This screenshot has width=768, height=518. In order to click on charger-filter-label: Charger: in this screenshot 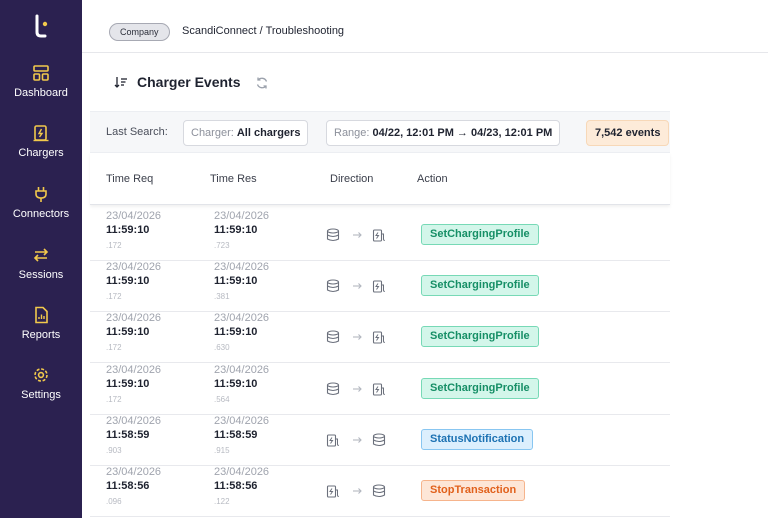, I will do `click(212, 133)`.